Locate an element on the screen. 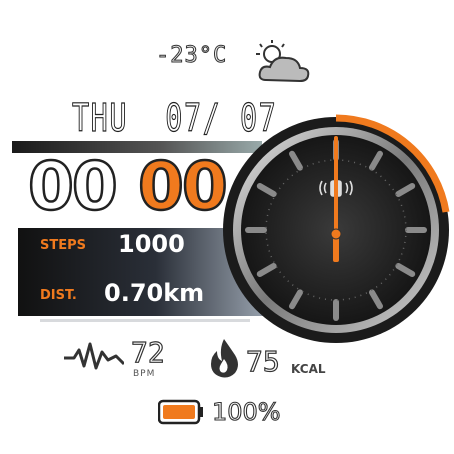 The height and width of the screenshot is (454, 454). calories-value: 75 is located at coordinates (262, 361).